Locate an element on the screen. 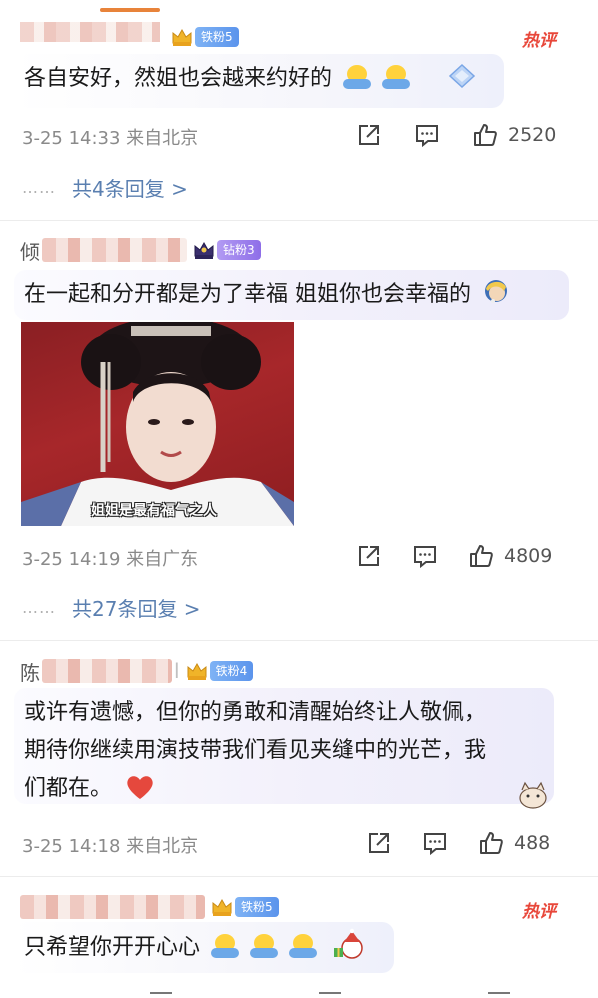  comment-actions: 488 is located at coordinates (458, 843).